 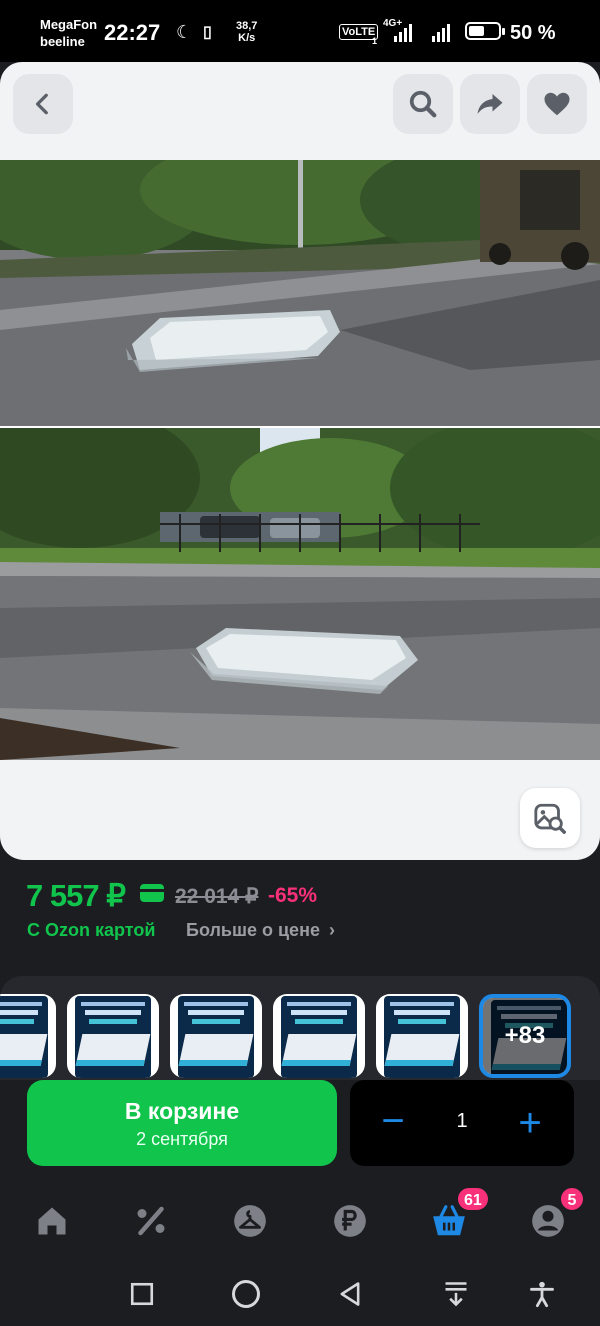 I want to click on variant-selector: +83, so click(x=300, y=1028).